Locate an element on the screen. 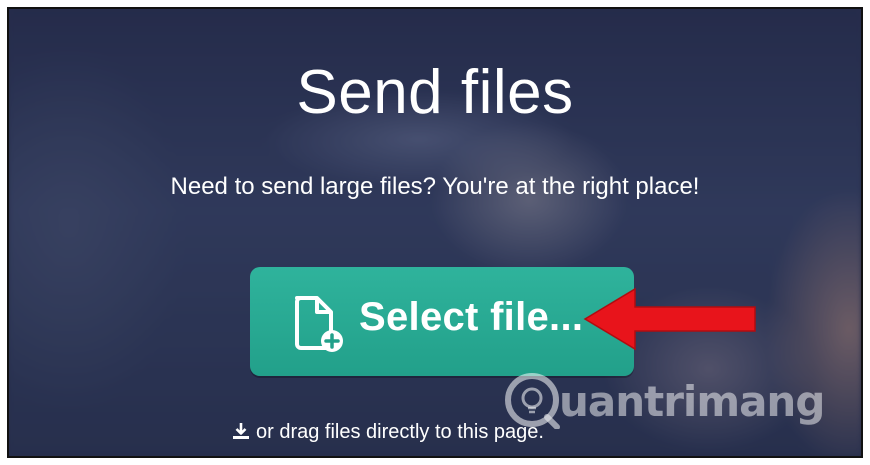 The width and height of the screenshot is (870, 465). watermark-text: uantrimang is located at coordinates (692, 401).